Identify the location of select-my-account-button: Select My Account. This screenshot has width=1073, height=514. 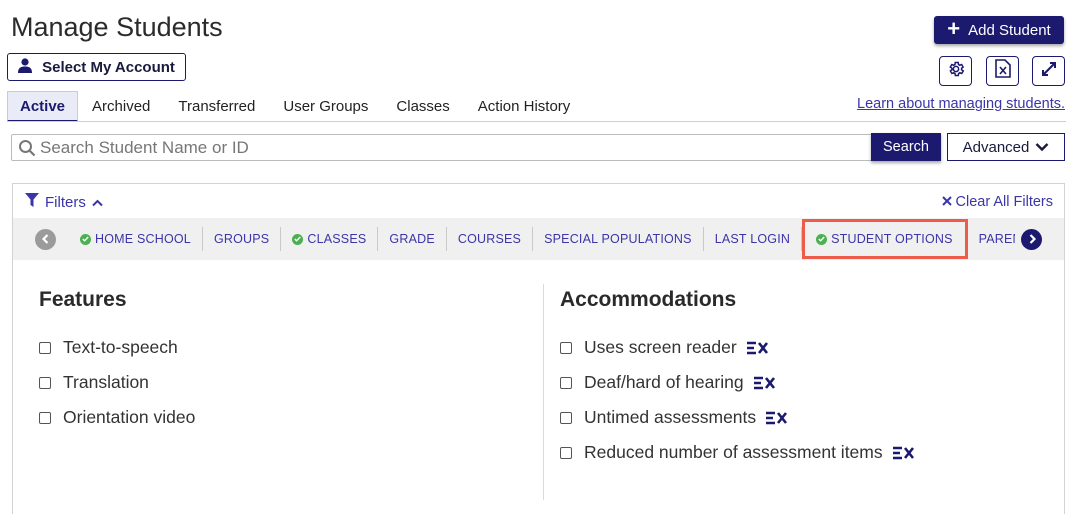
(96, 67).